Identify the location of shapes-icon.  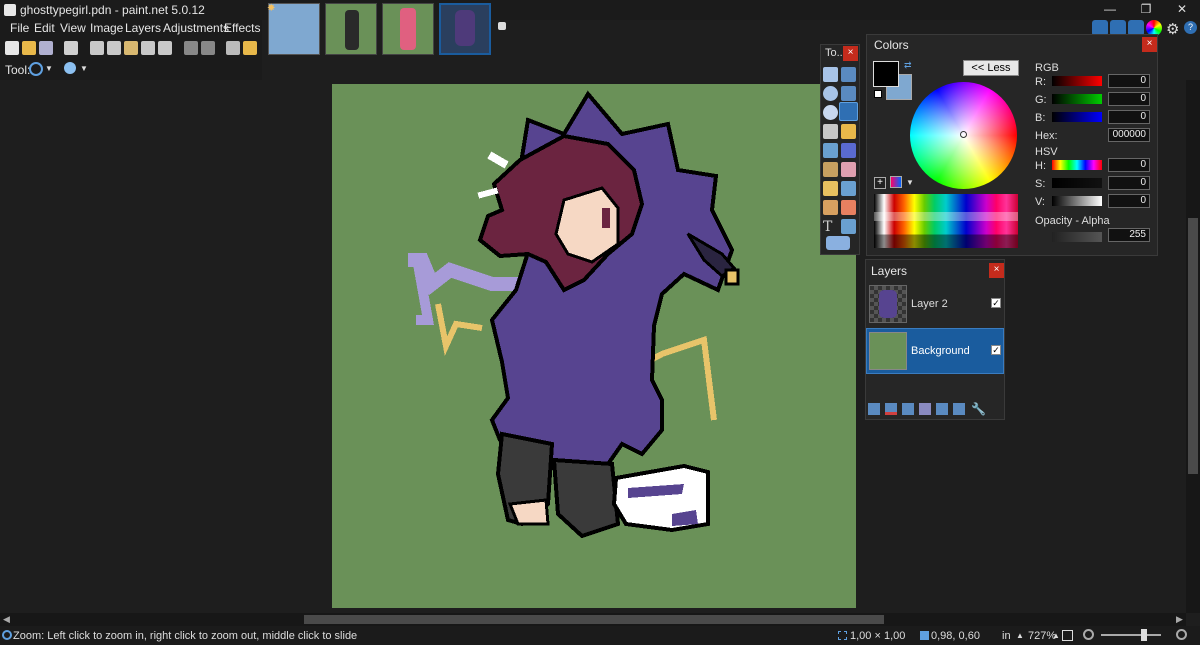
(838, 243).